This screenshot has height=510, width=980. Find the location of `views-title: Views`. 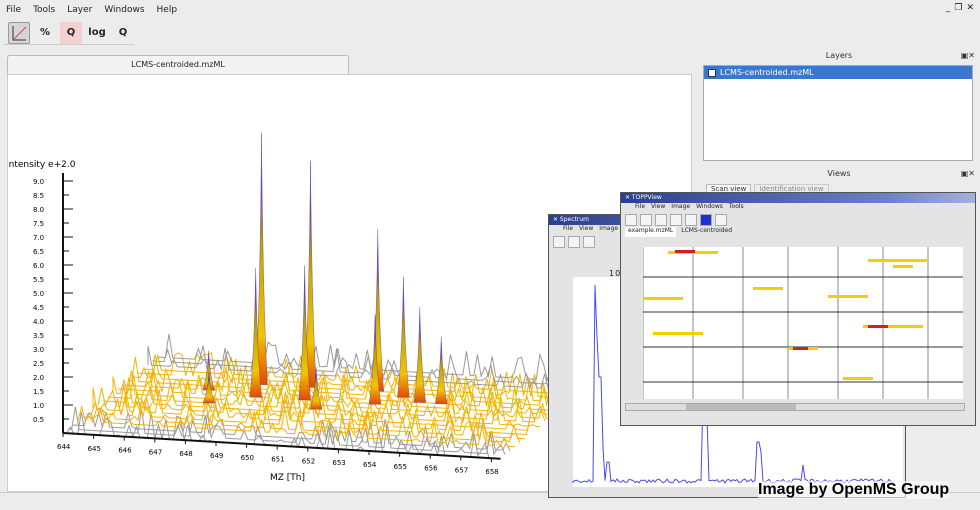

views-title: Views is located at coordinates (839, 173).